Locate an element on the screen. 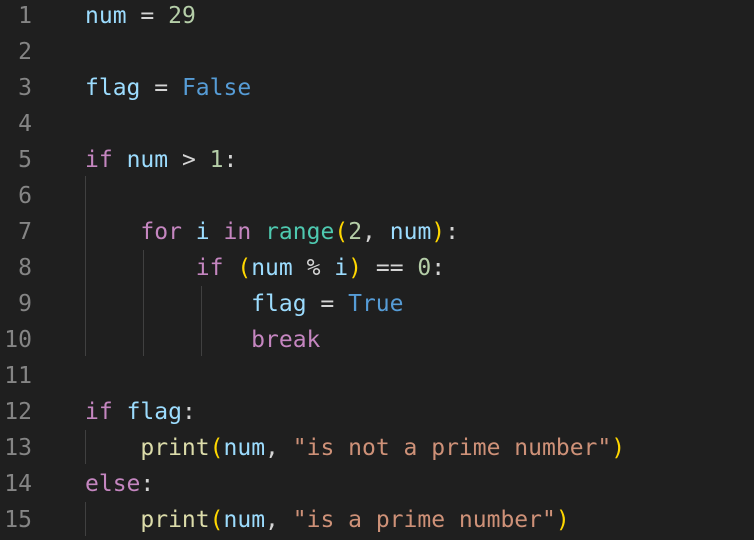  code-token: % is located at coordinates (313, 268).